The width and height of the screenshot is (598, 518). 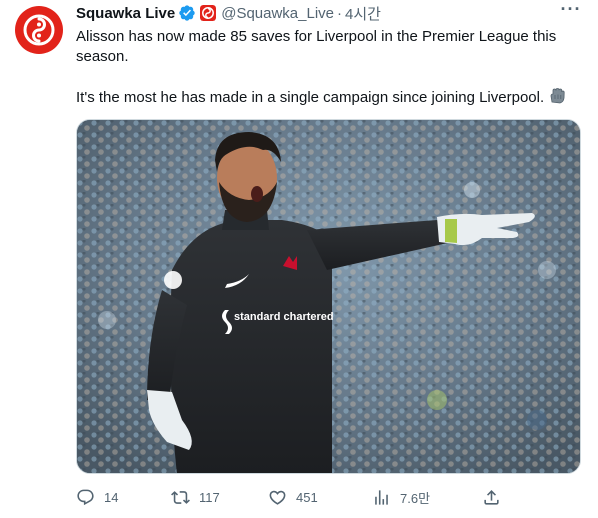 I want to click on views-count: 7.6만, so click(x=415, y=498).